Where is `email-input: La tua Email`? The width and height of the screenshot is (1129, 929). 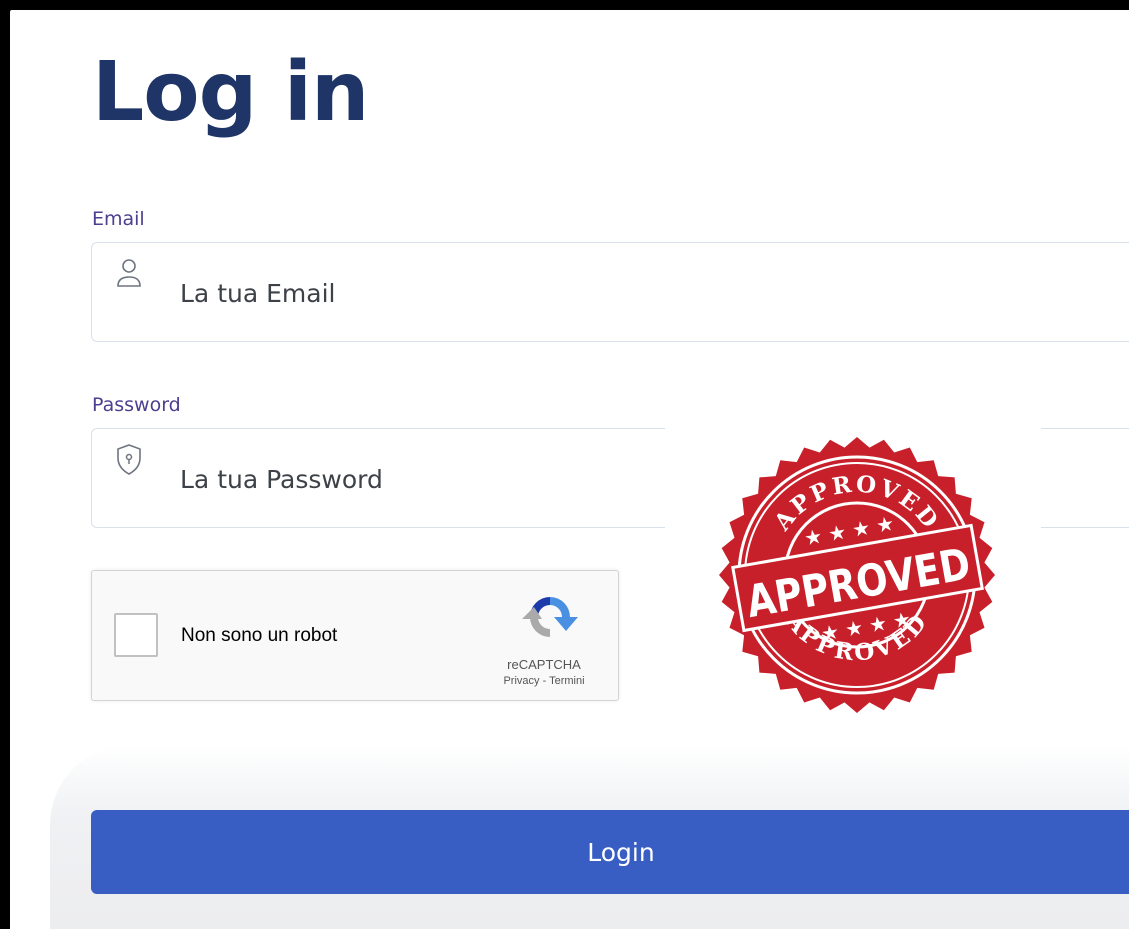
email-input: La tua Email is located at coordinates (257, 293).